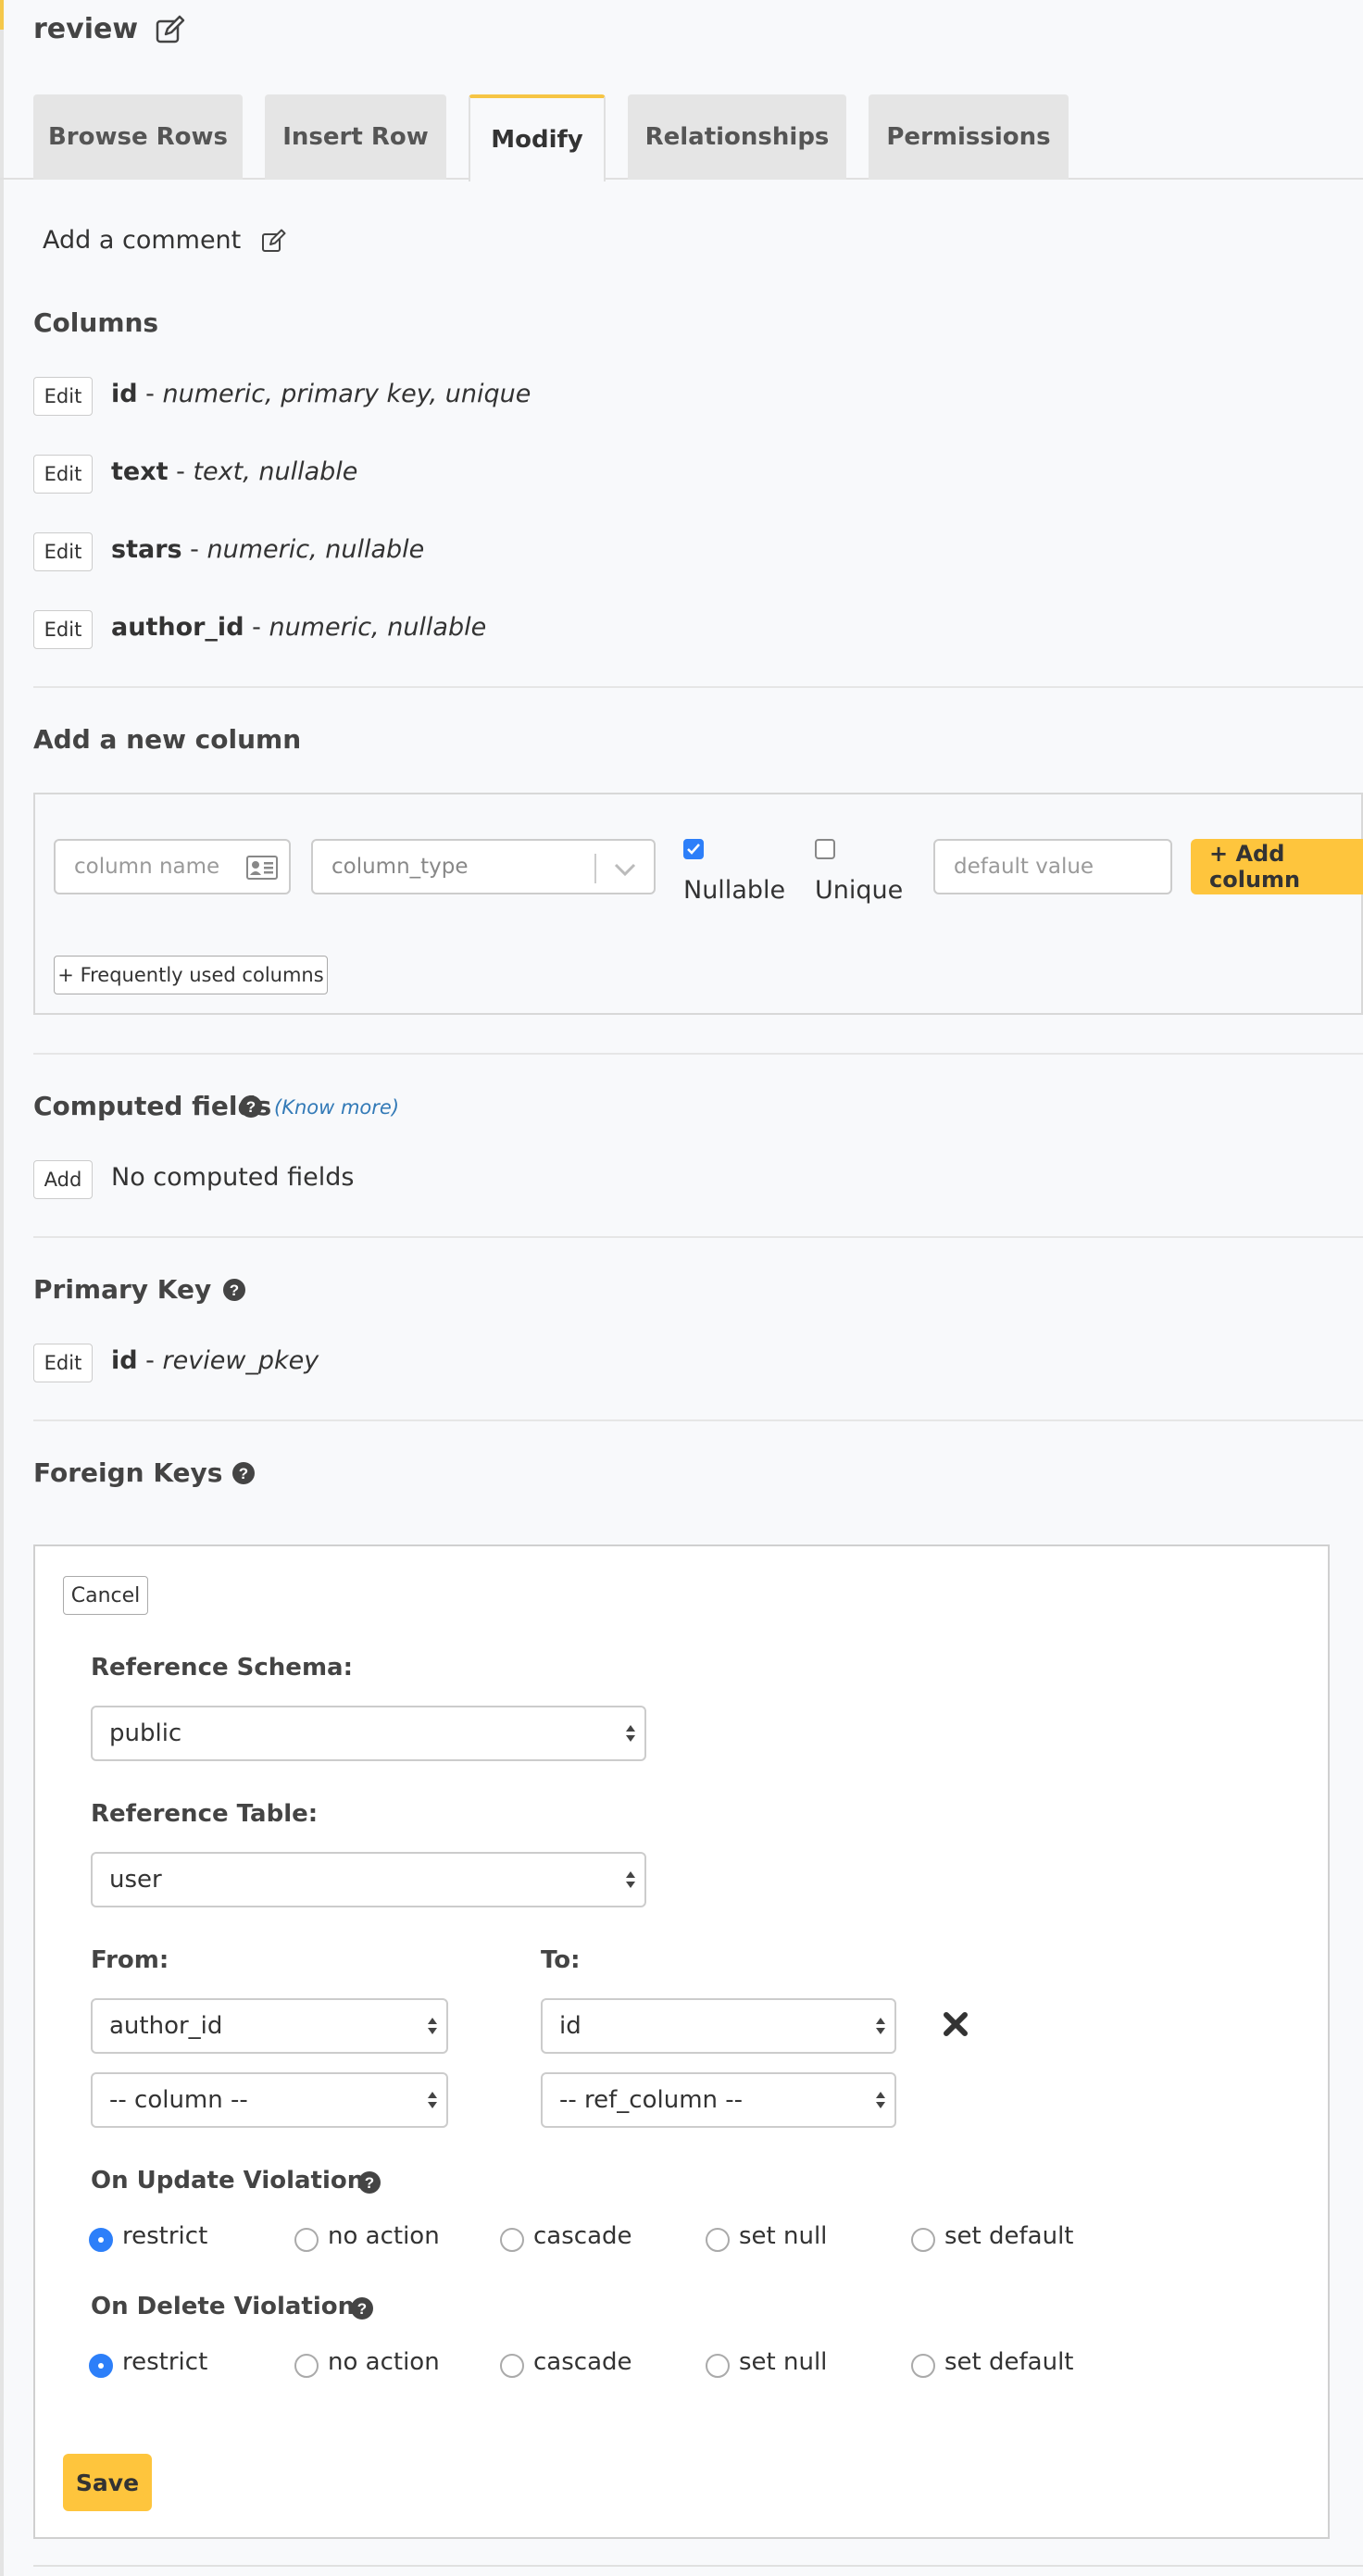 The width and height of the screenshot is (1363, 2576). What do you see at coordinates (178, 2100) in the screenshot?
I see `from-column-value: -- column --` at bounding box center [178, 2100].